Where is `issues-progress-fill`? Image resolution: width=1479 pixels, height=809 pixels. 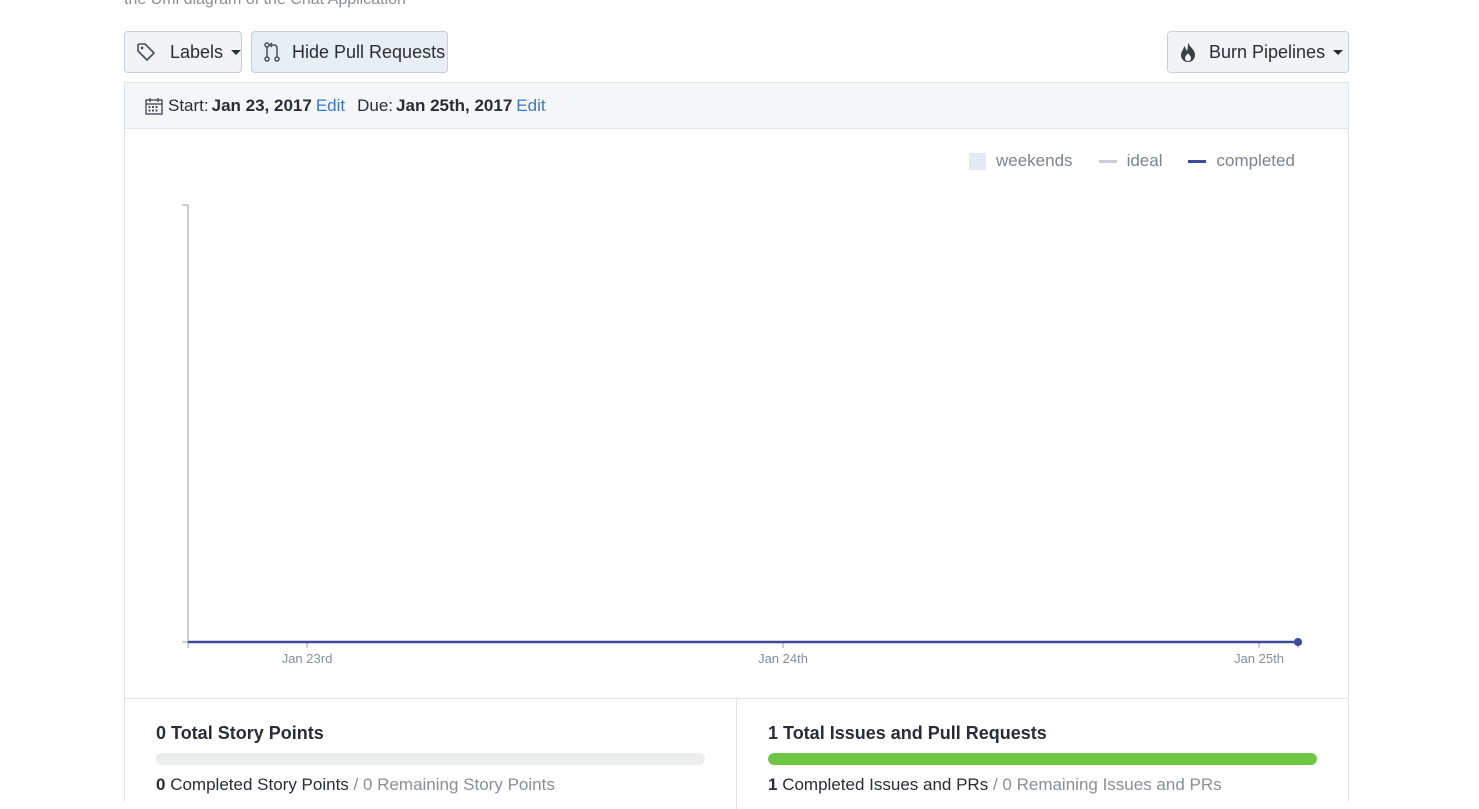
issues-progress-fill is located at coordinates (1042, 759).